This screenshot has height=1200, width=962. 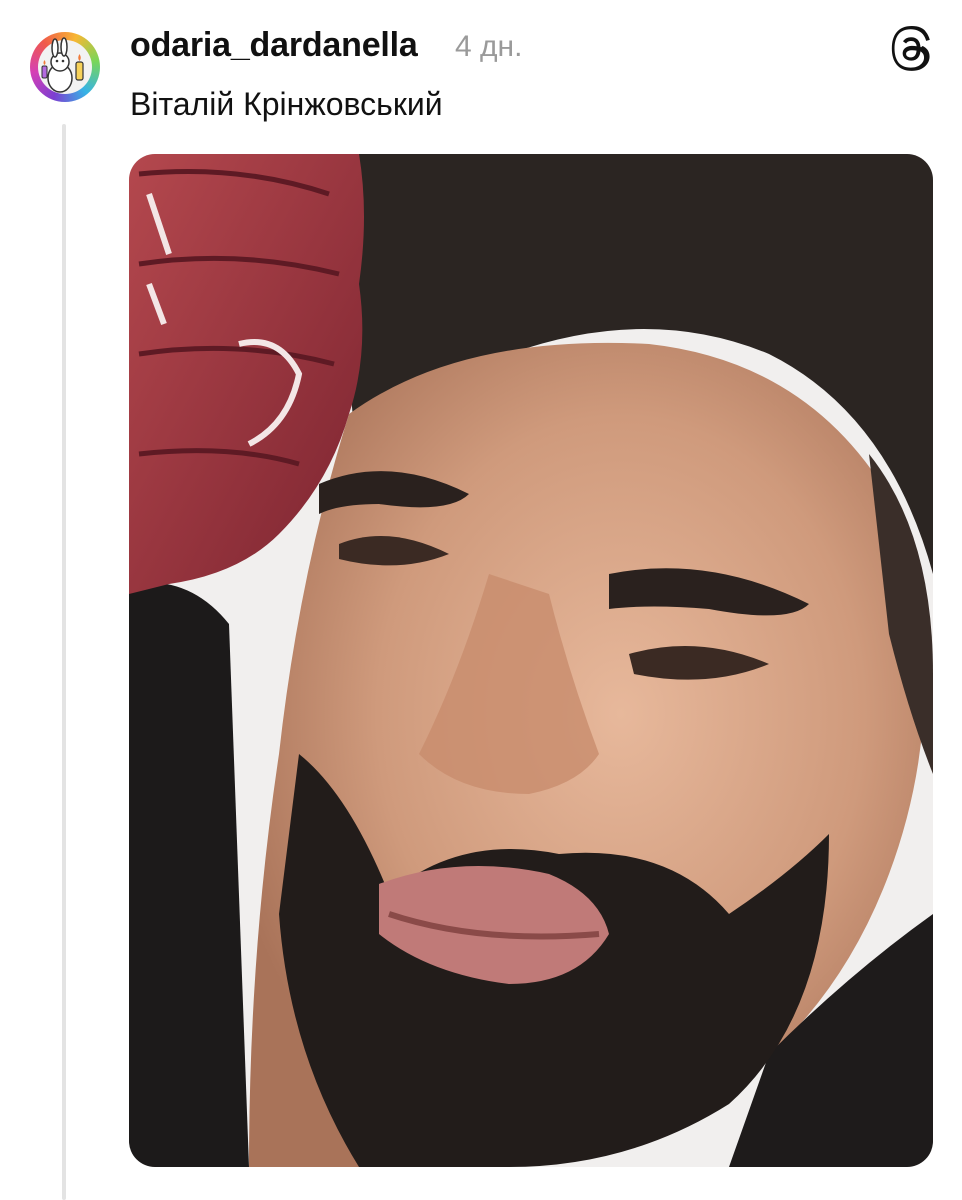 What do you see at coordinates (64, 662) in the screenshot?
I see `thread-connector-line` at bounding box center [64, 662].